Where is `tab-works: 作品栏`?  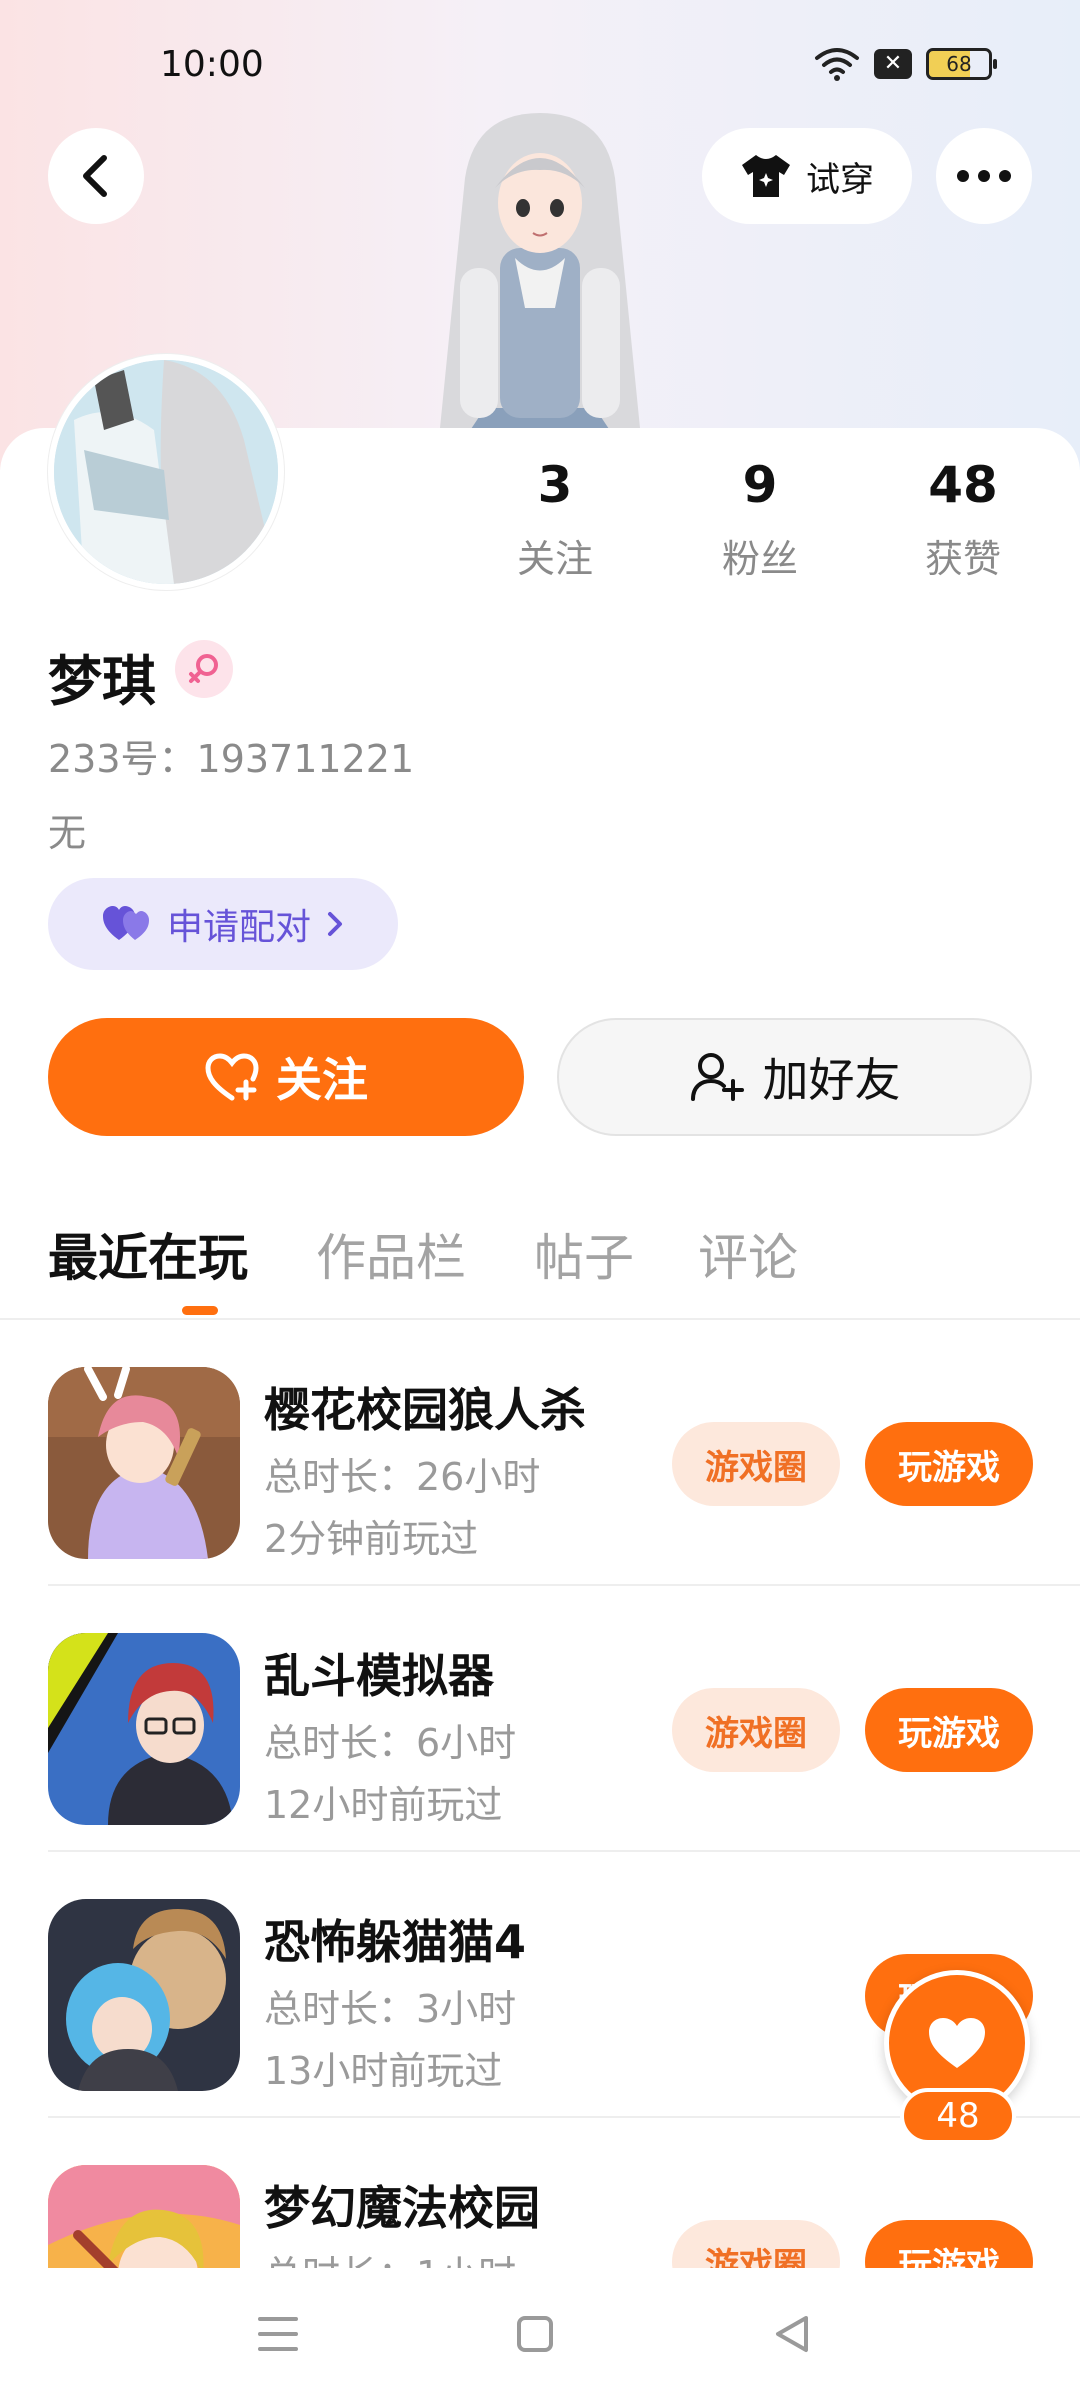
tab-works: 作品栏 is located at coordinates (391, 1254).